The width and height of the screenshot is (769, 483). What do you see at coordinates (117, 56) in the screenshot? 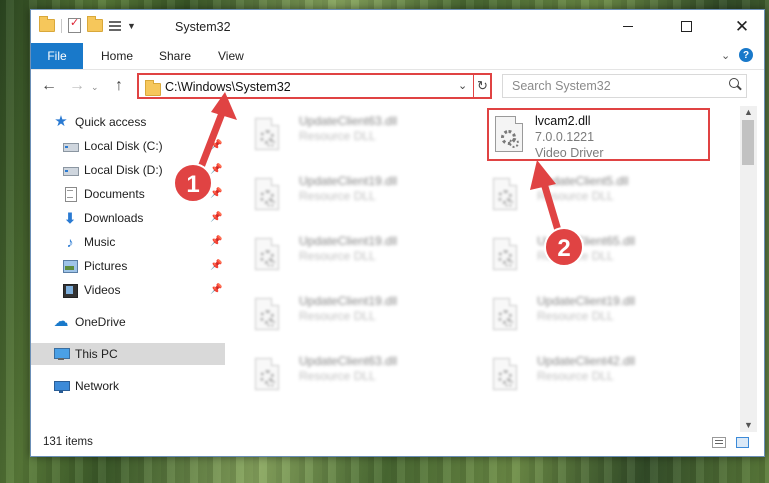
I see `tab-home: Home` at bounding box center [117, 56].